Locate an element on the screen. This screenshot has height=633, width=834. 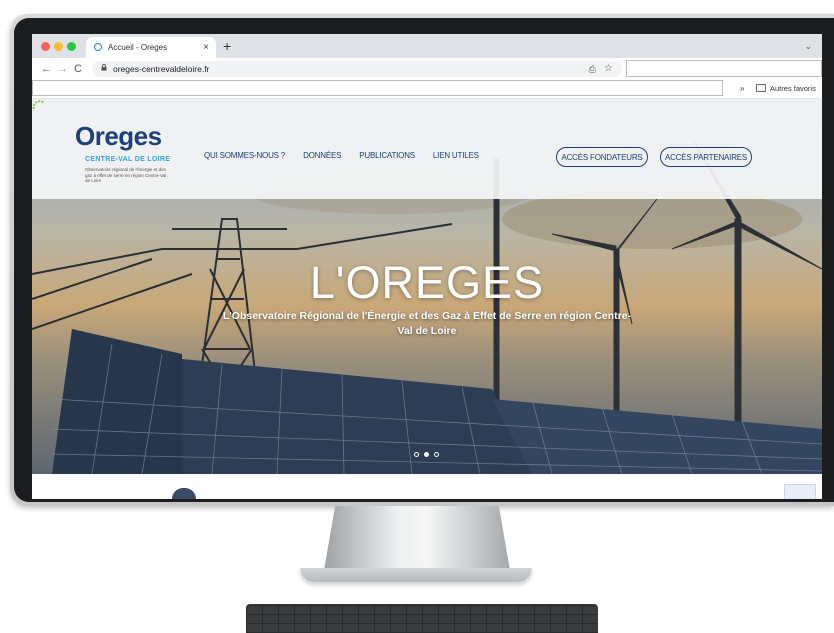
site-logo: Oreges is located at coordinates (118, 136).